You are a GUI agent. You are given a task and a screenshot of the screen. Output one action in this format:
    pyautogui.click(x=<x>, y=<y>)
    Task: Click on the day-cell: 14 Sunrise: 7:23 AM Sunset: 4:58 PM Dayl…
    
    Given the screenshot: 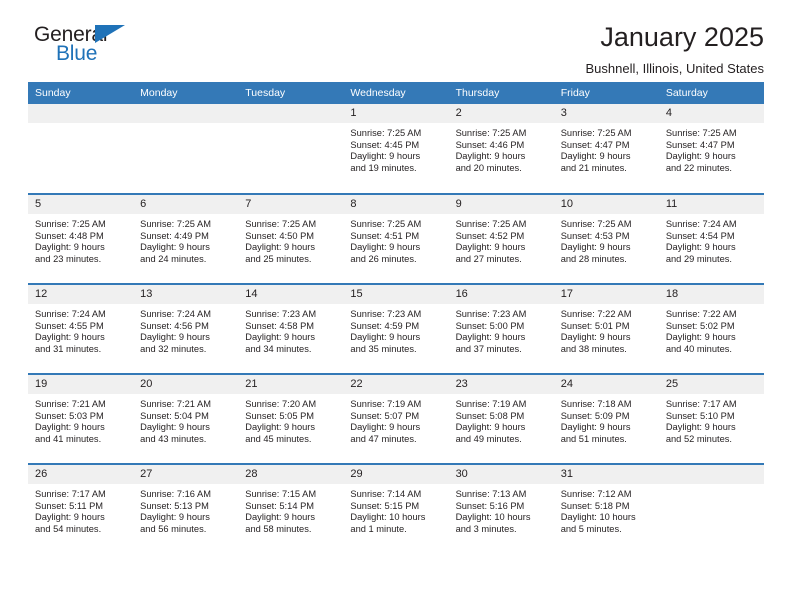 What is the action you would take?
    pyautogui.click(x=291, y=328)
    